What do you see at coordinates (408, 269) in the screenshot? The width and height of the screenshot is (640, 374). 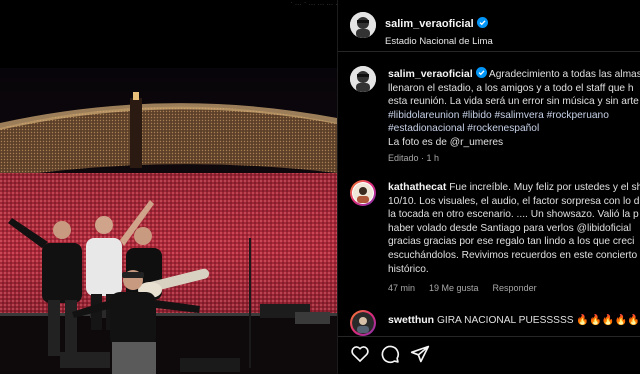 I see `comment-line: histórico.` at bounding box center [408, 269].